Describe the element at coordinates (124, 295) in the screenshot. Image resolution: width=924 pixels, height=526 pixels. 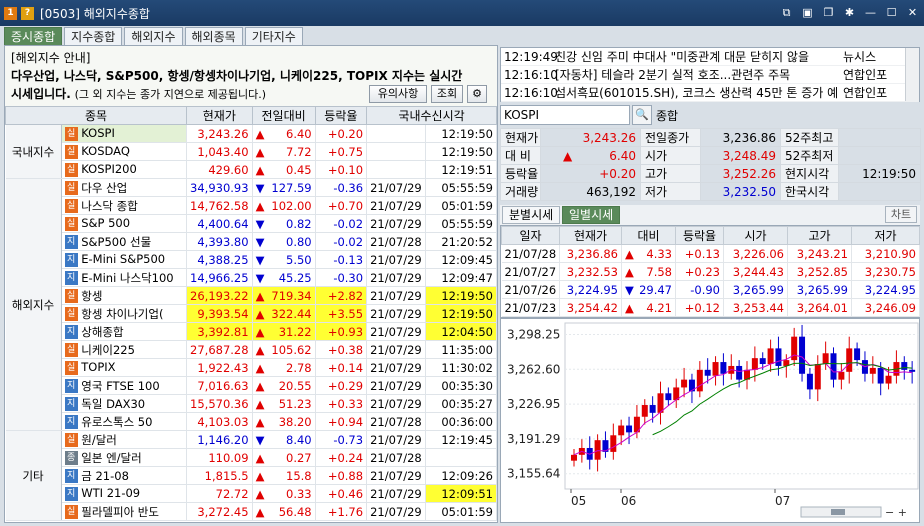
I see `cell-name: 실 항셍` at that location.